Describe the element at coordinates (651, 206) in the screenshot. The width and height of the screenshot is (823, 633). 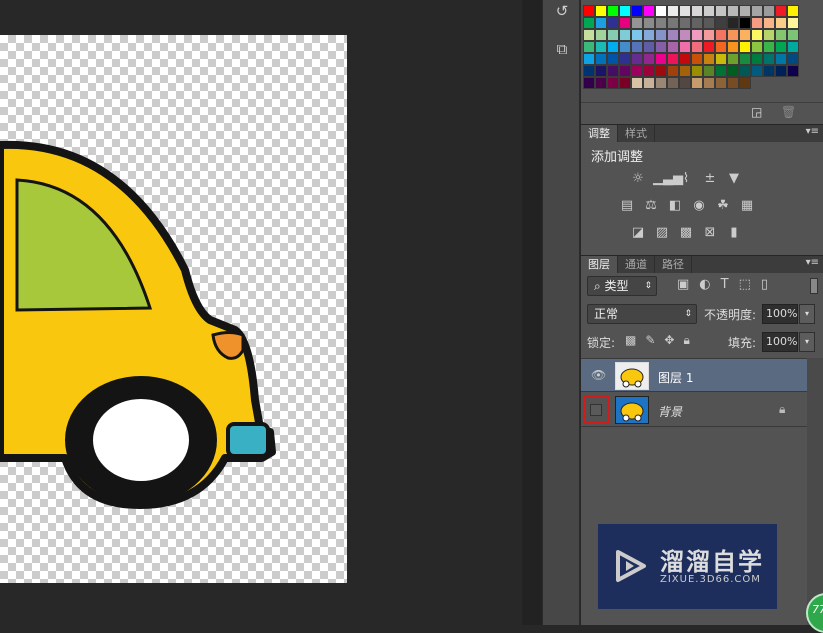
I see `color-balance-icon: ⚖` at that location.